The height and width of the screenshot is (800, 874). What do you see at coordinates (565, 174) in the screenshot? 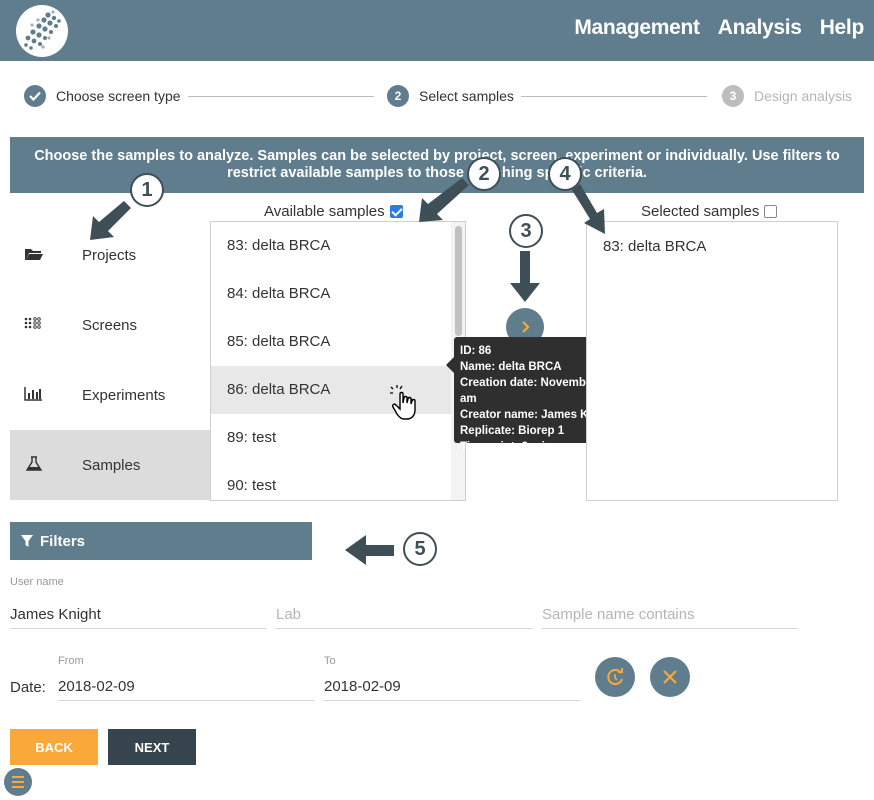
I see `annotation-badge-4: 4` at bounding box center [565, 174].